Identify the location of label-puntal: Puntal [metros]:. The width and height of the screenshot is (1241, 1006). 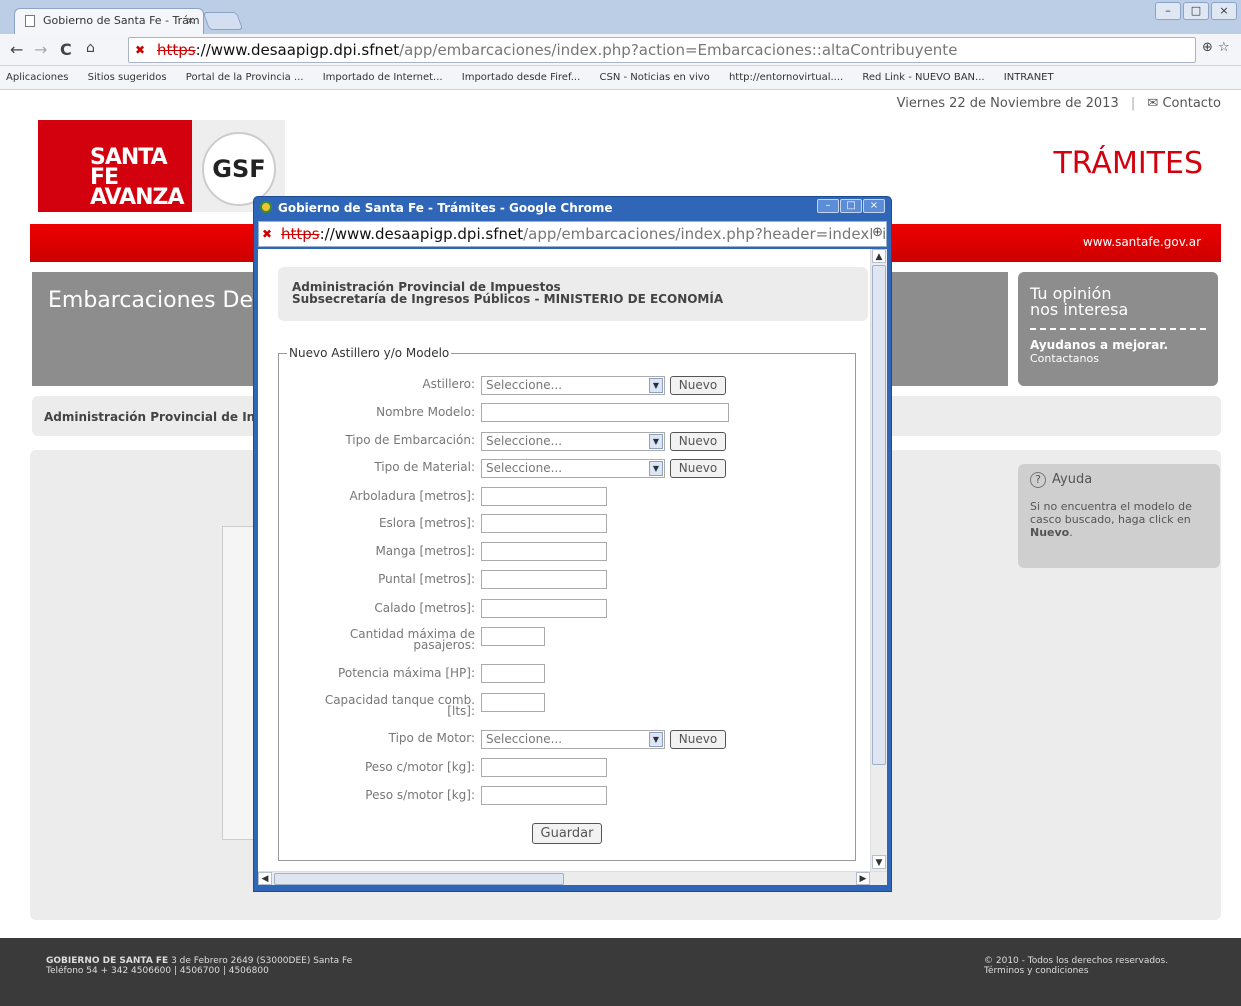
(426, 579).